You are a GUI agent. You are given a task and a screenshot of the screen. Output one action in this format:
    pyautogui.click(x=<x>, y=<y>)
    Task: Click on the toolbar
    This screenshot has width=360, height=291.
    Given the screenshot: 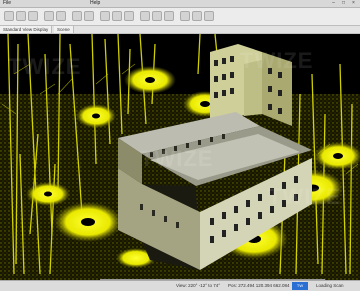 What is the action you would take?
    pyautogui.click(x=180, y=17)
    